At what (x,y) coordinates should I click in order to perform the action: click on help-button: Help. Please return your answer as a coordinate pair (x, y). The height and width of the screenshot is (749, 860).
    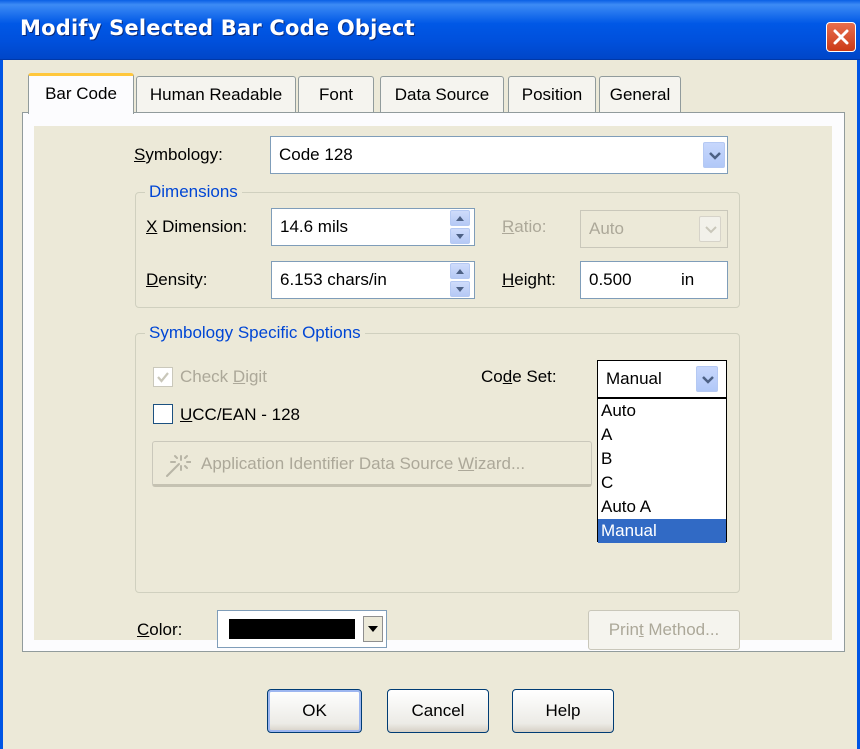
    Looking at the image, I should click on (563, 711).